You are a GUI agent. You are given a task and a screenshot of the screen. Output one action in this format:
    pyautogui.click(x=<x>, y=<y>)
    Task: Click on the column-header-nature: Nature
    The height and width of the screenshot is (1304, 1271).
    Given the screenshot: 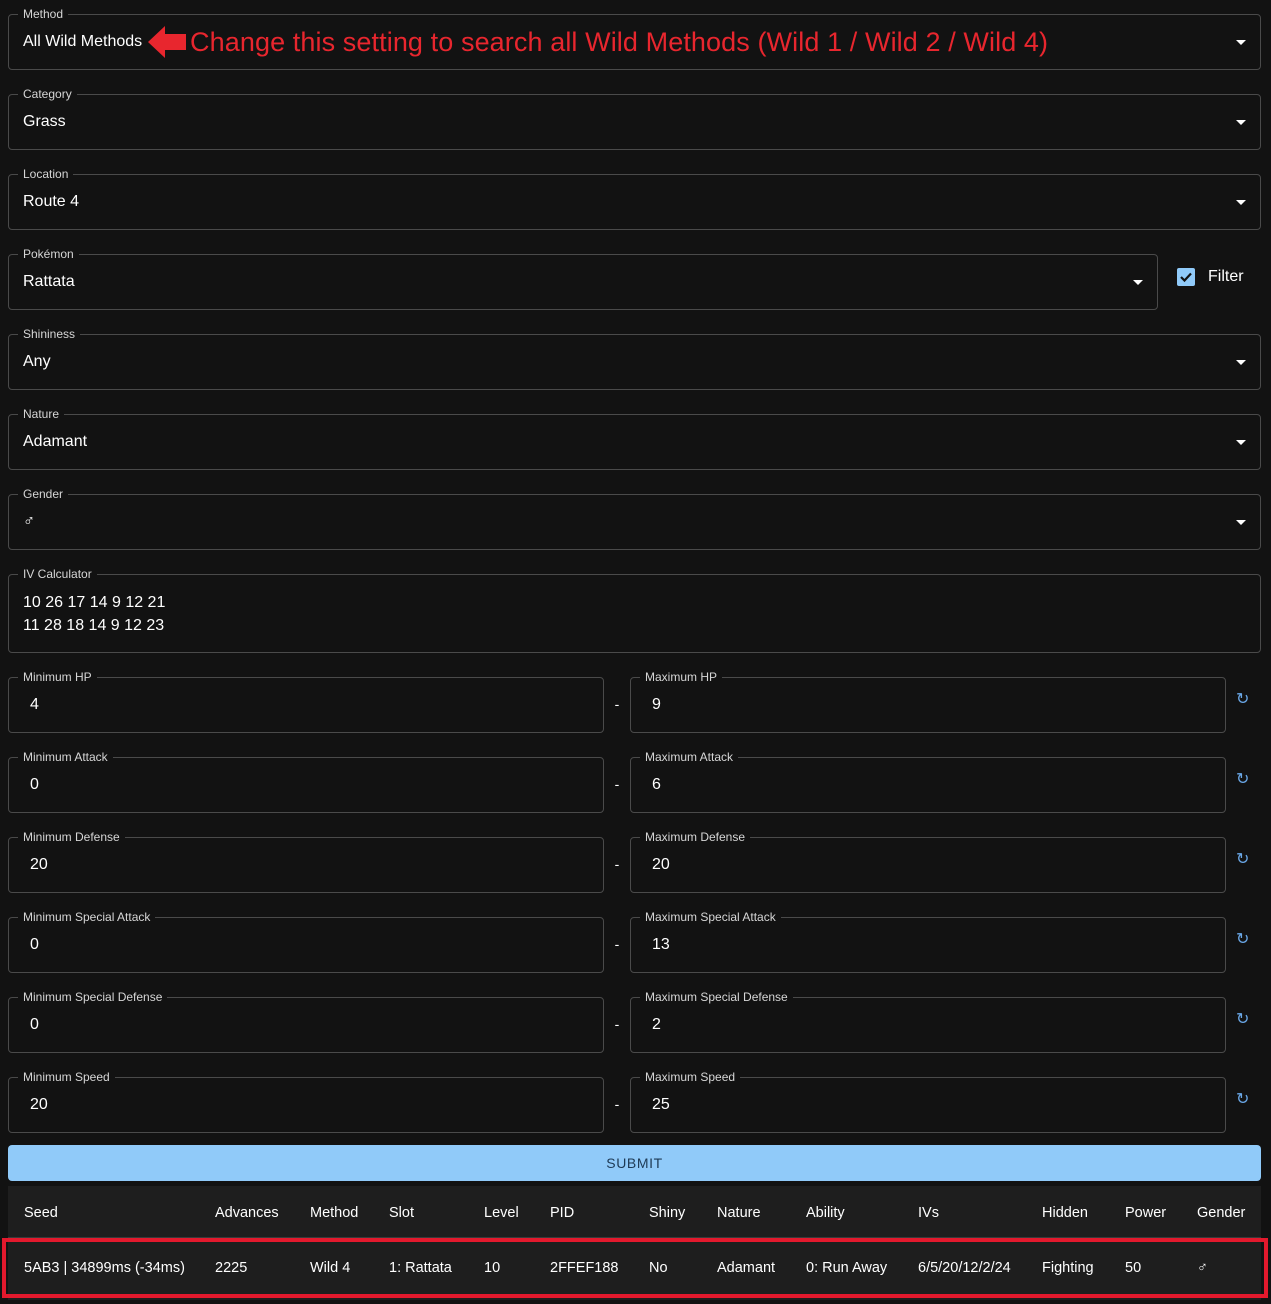 What is the action you would take?
    pyautogui.click(x=739, y=1213)
    